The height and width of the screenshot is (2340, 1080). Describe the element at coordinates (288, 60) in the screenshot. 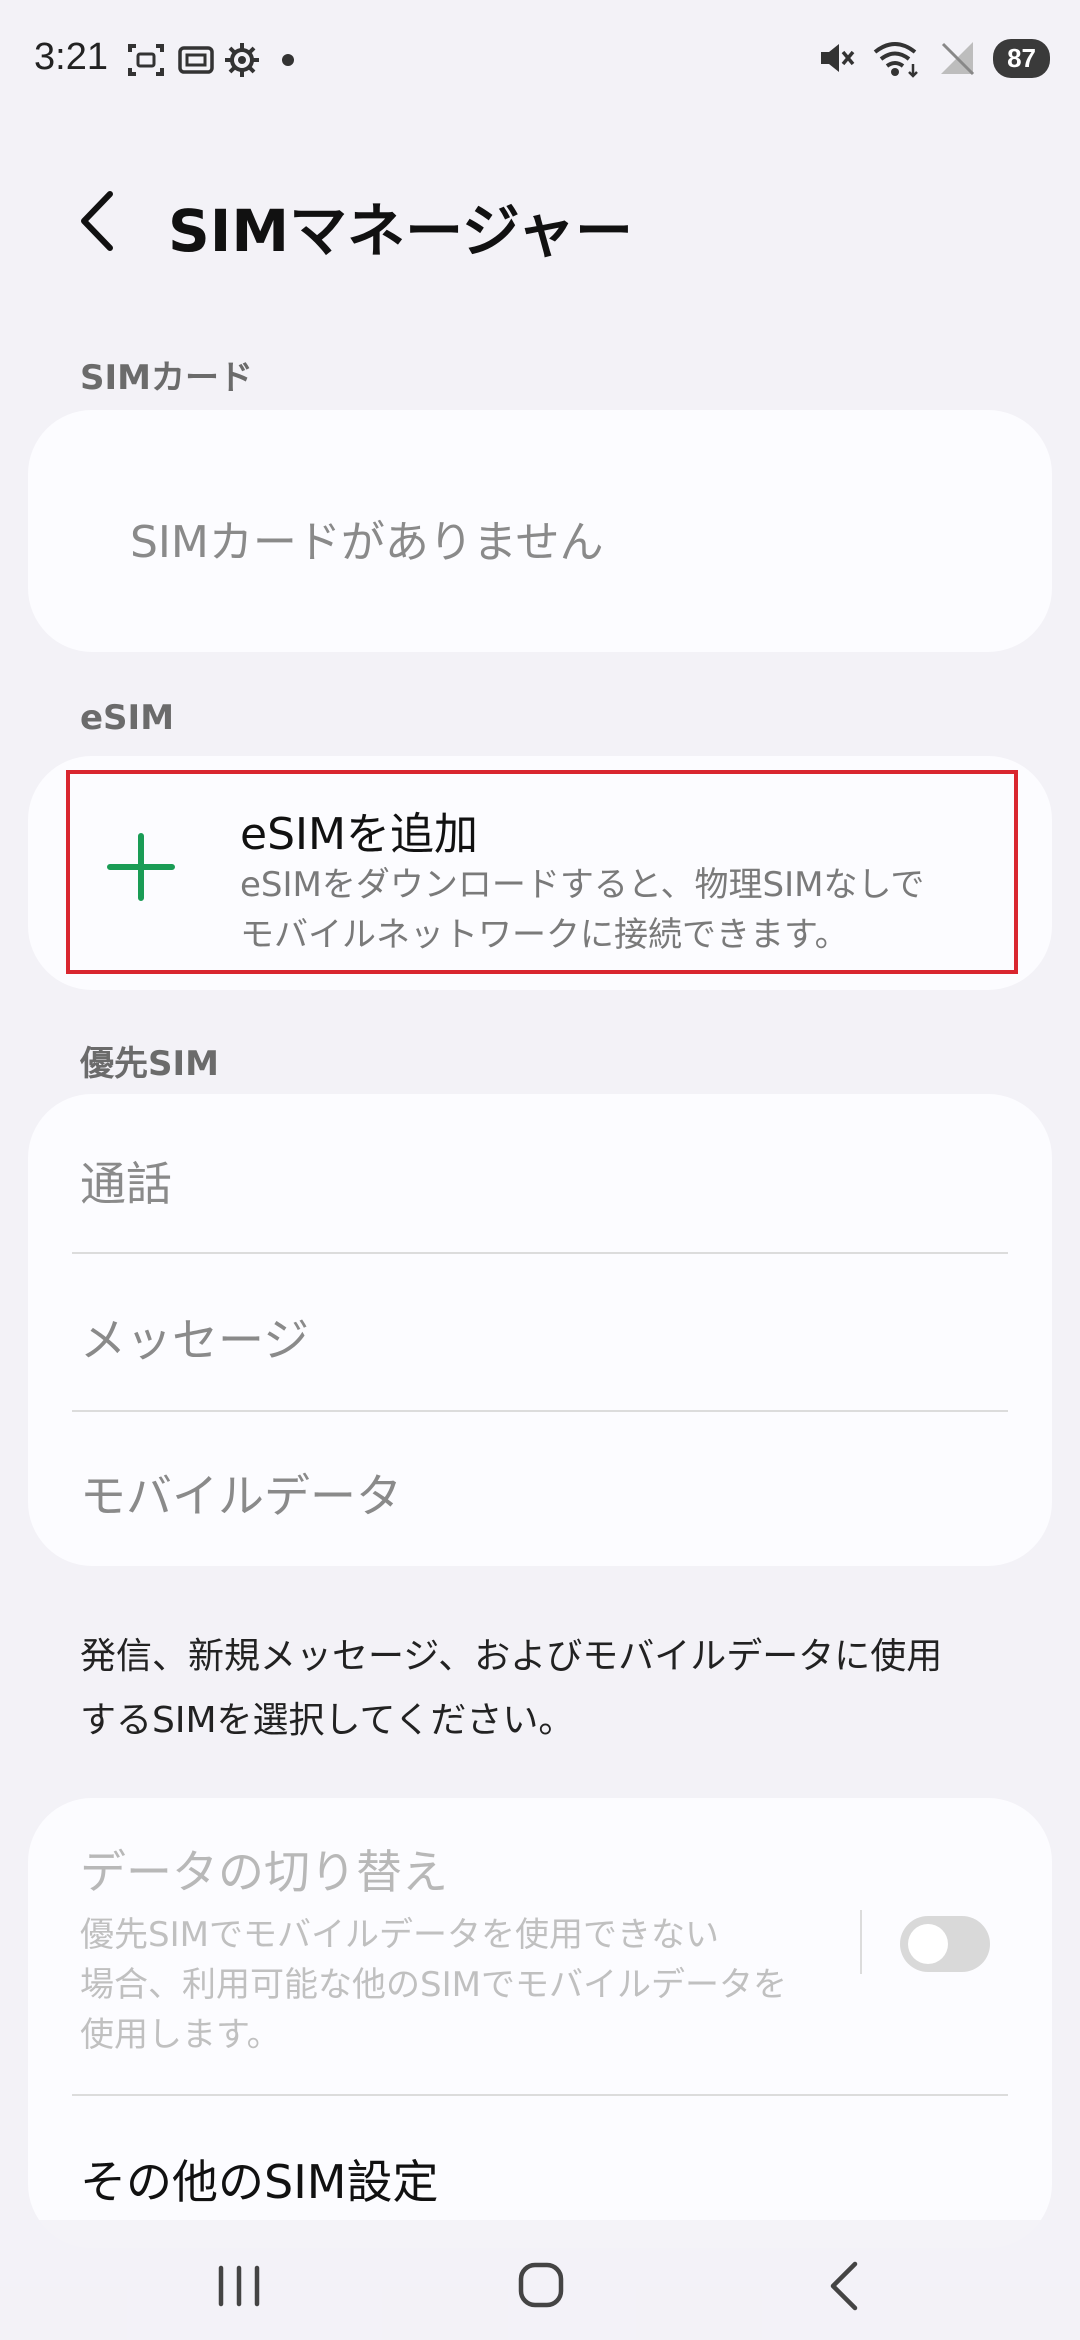

I see `dot-icon` at that location.